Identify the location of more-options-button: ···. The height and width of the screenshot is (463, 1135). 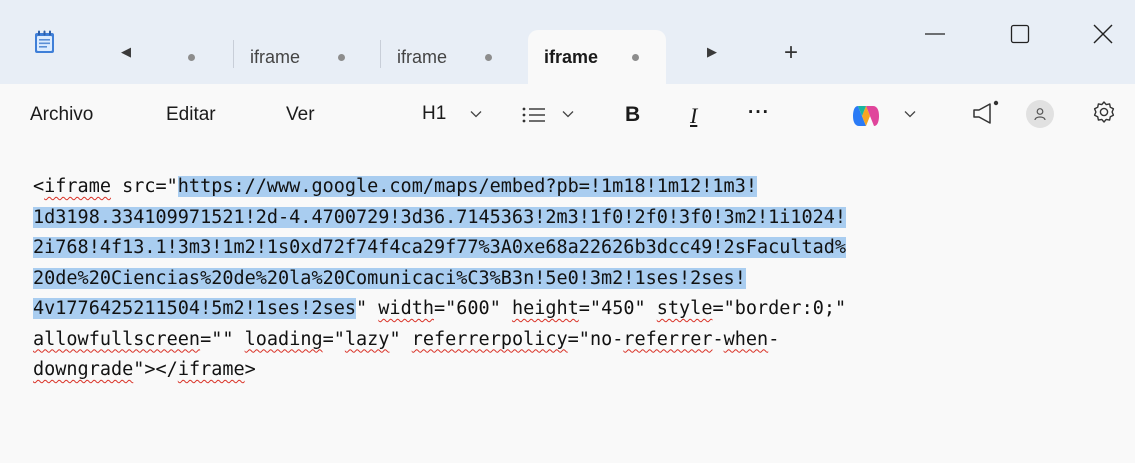
(759, 117).